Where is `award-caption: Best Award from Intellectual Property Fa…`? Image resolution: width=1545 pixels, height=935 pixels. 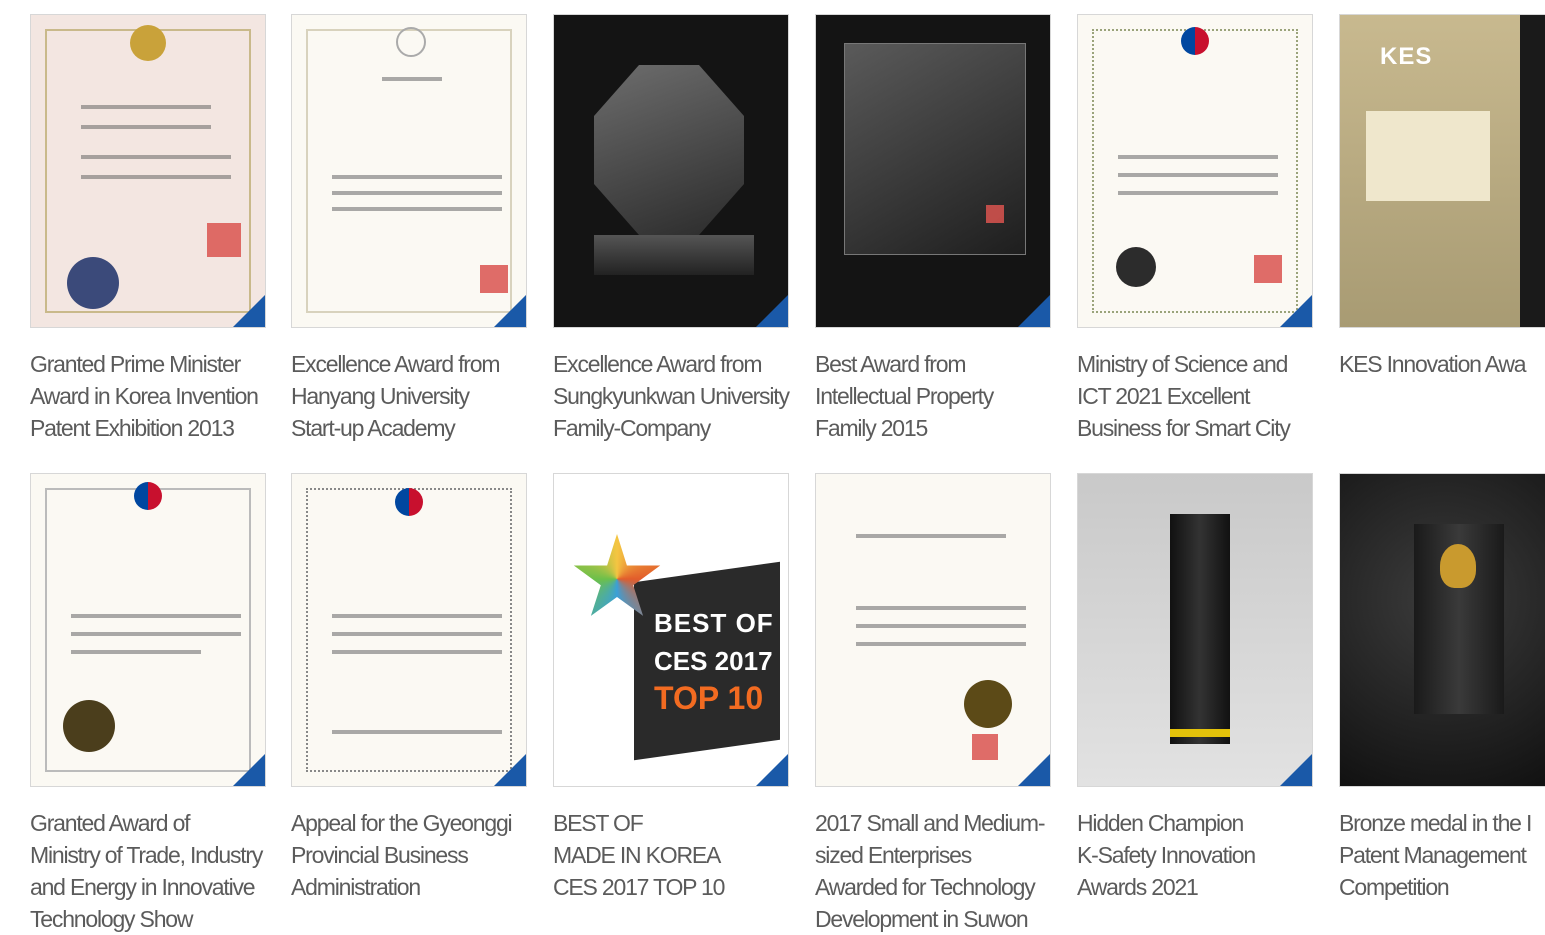 award-caption: Best Award from Intellectual Property Fa… is located at coordinates (904, 396).